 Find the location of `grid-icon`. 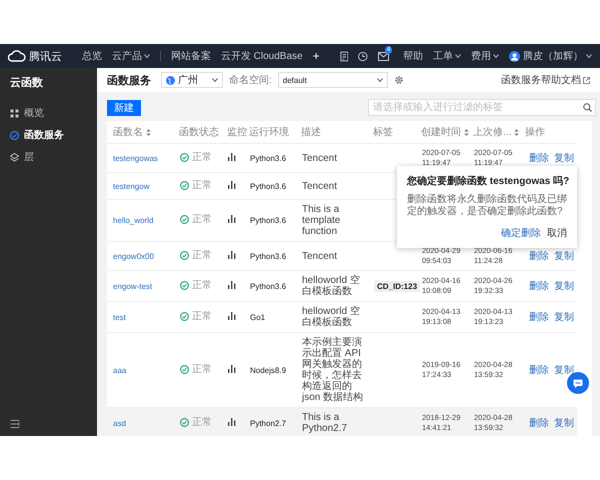

grid-icon is located at coordinates (14, 113).